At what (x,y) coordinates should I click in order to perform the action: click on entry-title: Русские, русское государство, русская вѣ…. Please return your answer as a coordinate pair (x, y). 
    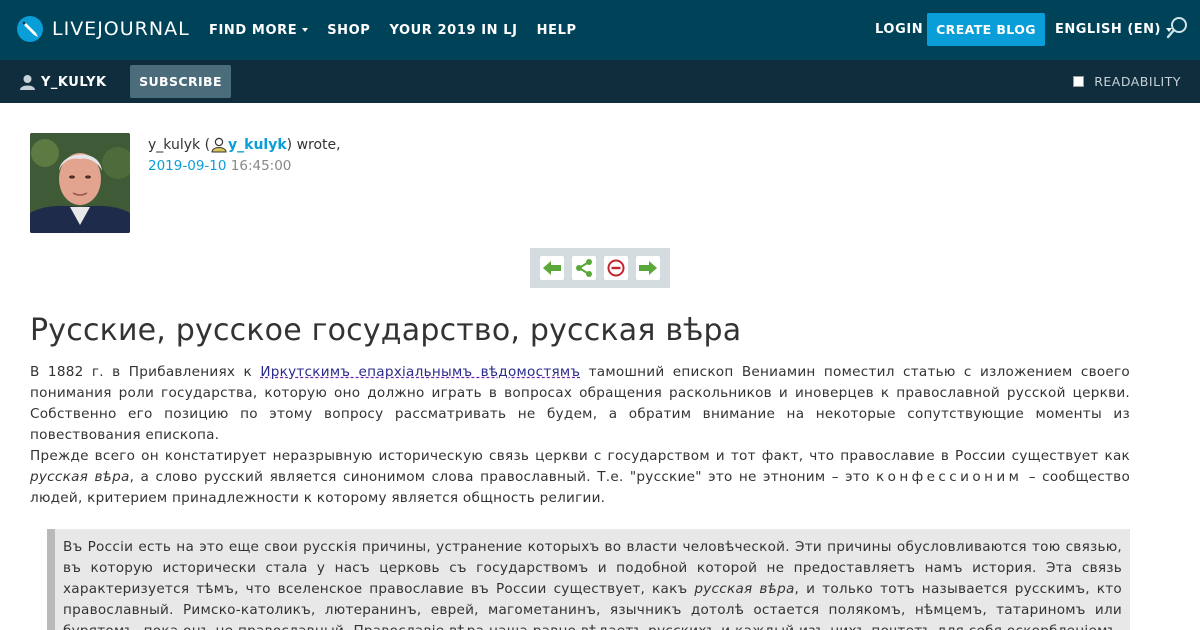
    Looking at the image, I should click on (386, 330).